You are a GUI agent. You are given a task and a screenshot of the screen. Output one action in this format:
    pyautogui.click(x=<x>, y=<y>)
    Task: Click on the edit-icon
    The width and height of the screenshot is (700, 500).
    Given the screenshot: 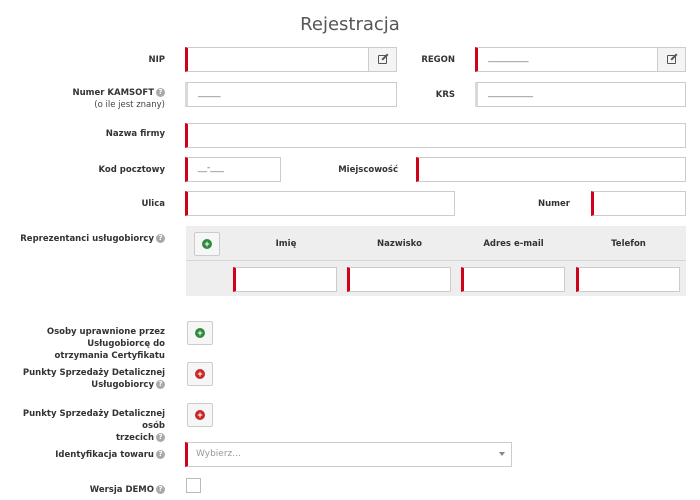 What is the action you would take?
    pyautogui.click(x=671, y=59)
    